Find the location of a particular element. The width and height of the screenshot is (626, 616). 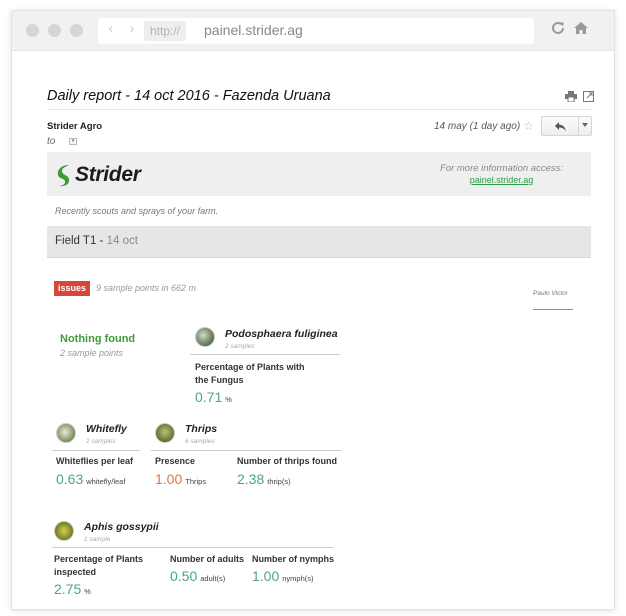

metric-value: 0.71% is located at coordinates (213, 397).